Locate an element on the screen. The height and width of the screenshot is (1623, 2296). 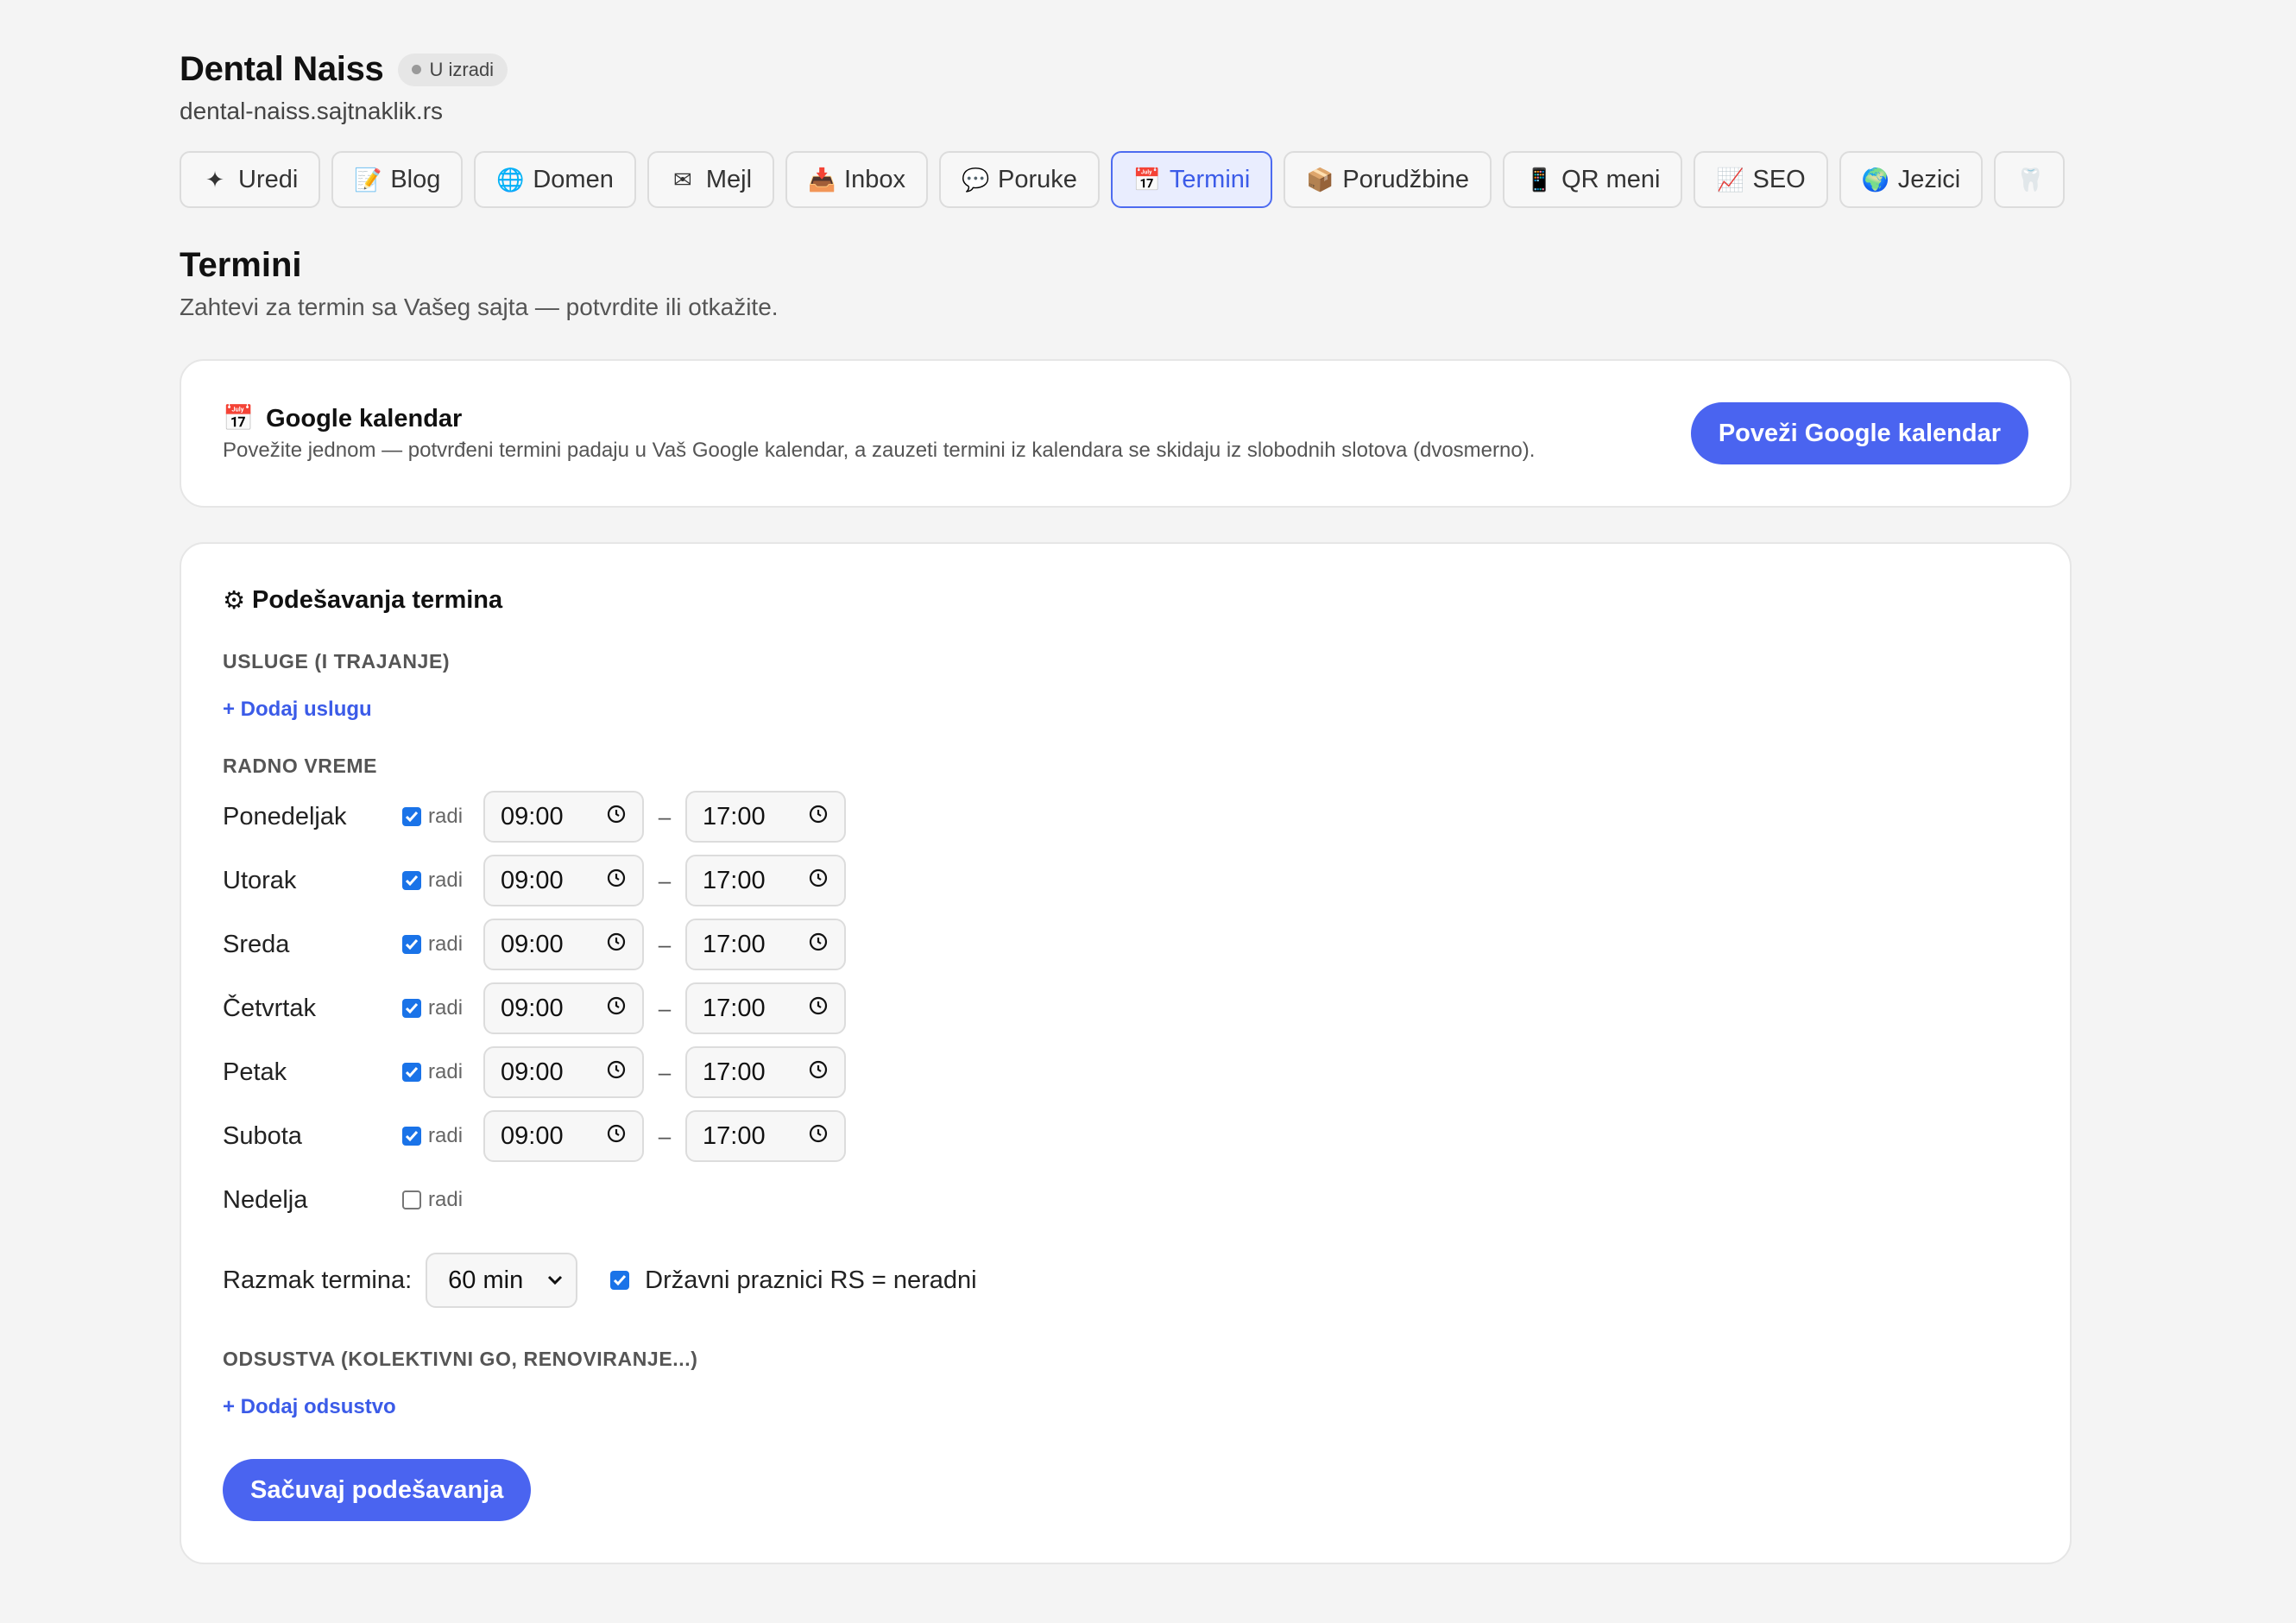
chevron-down-icon is located at coordinates (555, 1280).